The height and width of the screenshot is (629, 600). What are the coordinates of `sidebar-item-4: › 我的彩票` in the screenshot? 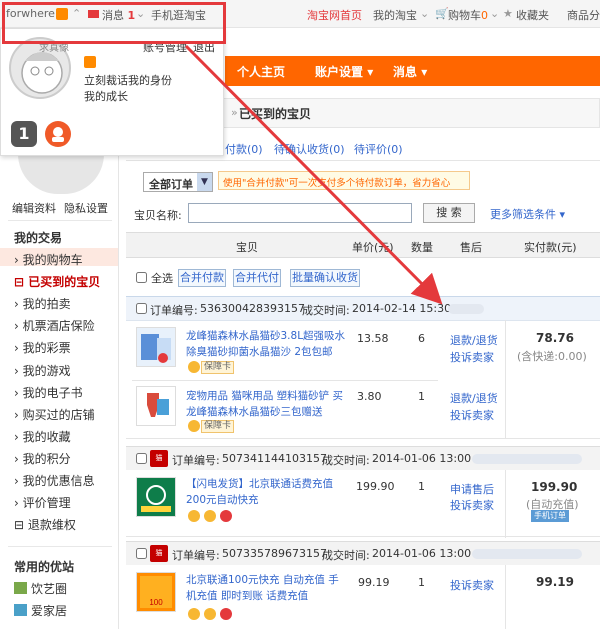 It's located at (42, 347).